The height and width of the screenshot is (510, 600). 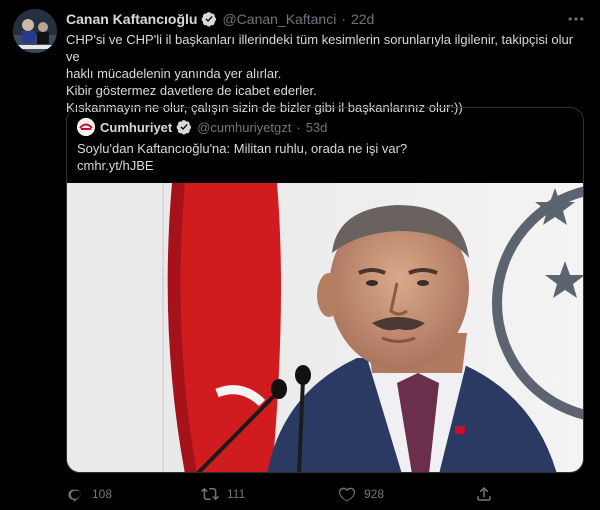 What do you see at coordinates (210, 494) in the screenshot?
I see `retweet-icon` at bounding box center [210, 494].